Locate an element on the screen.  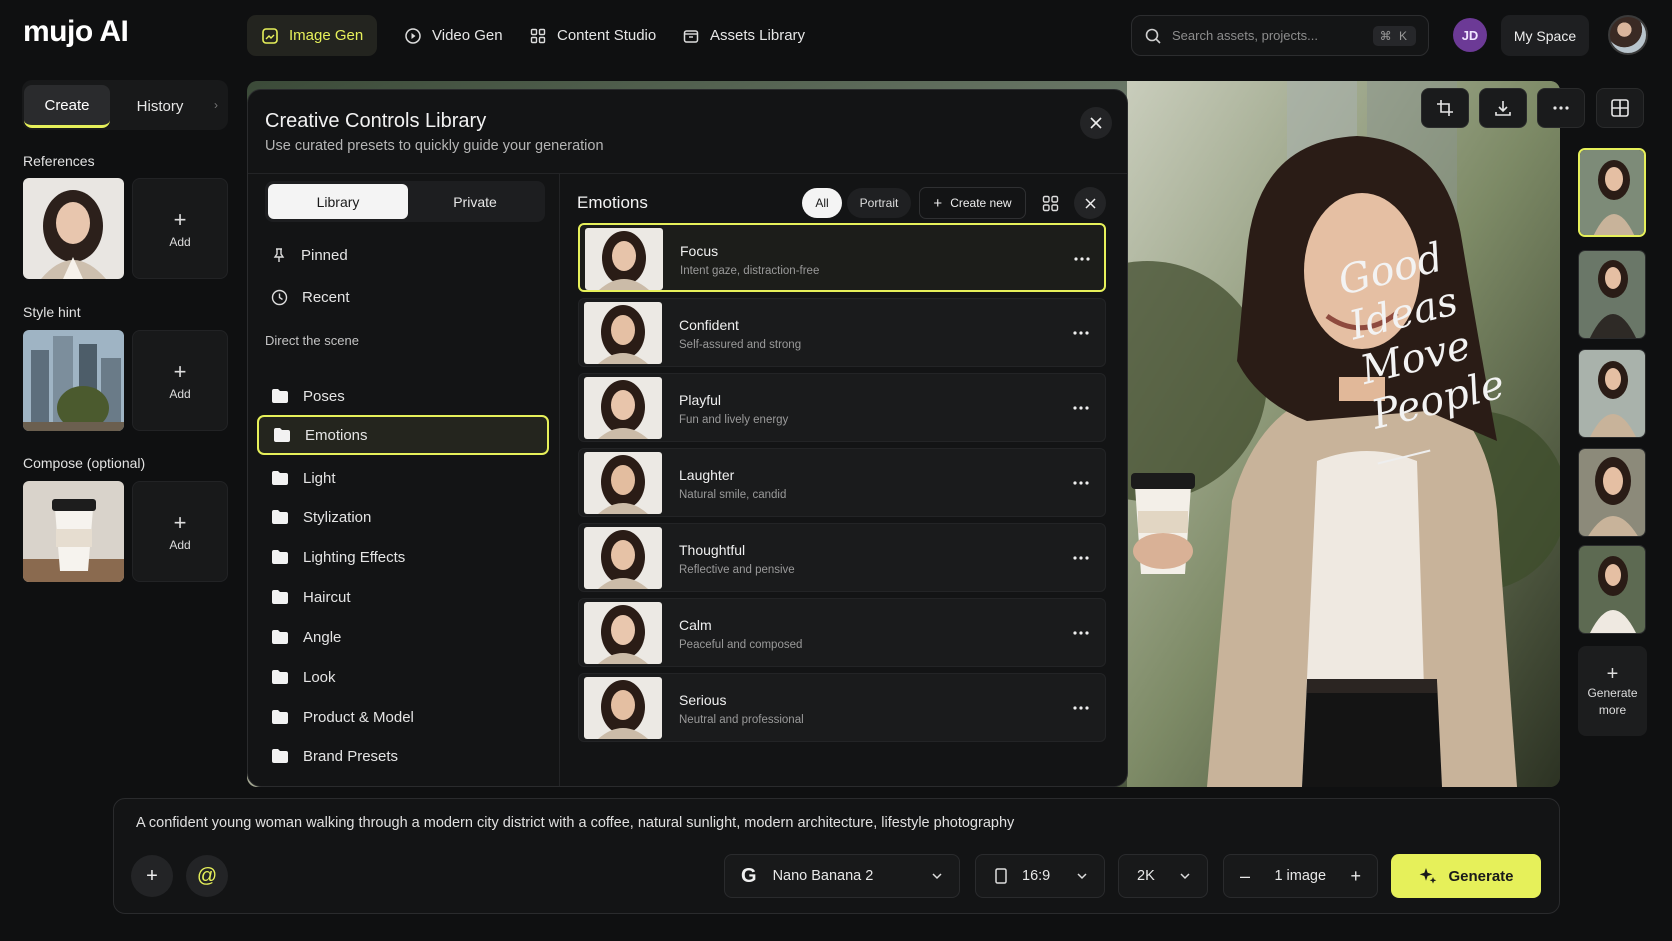
decrement-button: – is located at coordinates (1245, 876).